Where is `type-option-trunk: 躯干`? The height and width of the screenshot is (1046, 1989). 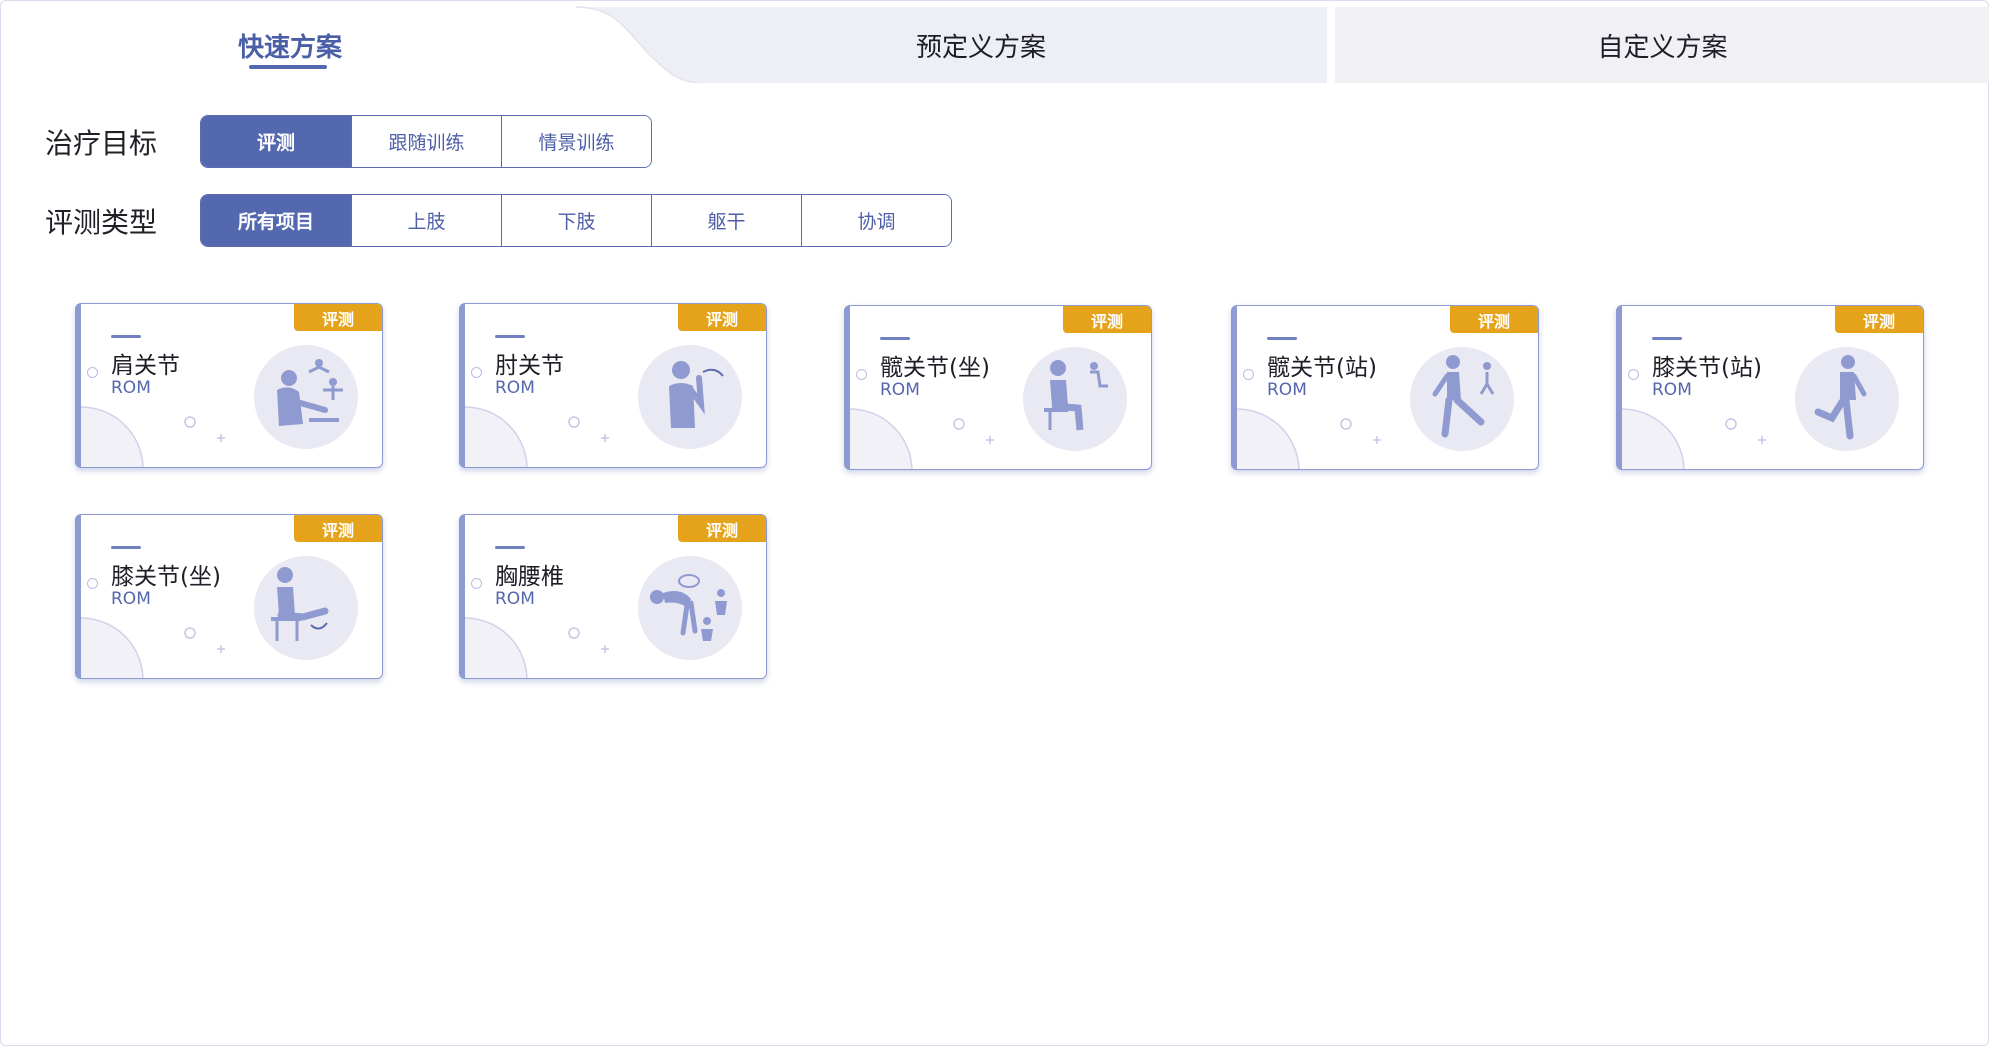 type-option-trunk: 躯干 is located at coordinates (726, 220).